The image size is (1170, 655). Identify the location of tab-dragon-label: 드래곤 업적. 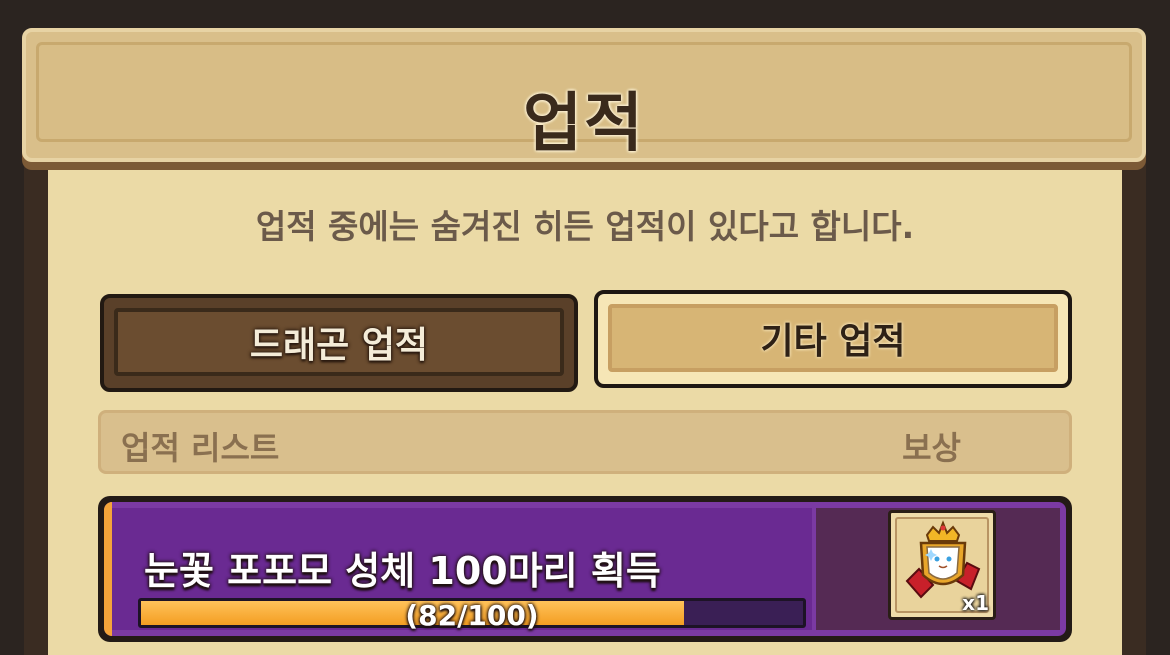
(339, 342).